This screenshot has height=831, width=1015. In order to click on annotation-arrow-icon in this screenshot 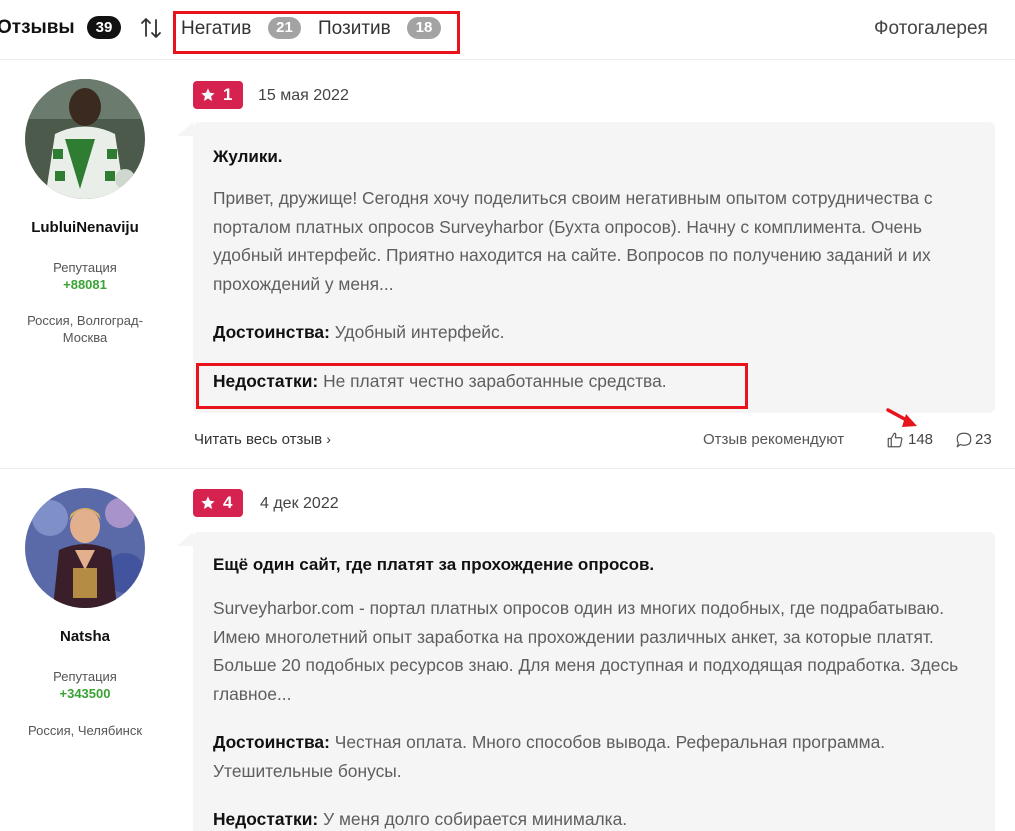, I will do `click(901, 417)`.